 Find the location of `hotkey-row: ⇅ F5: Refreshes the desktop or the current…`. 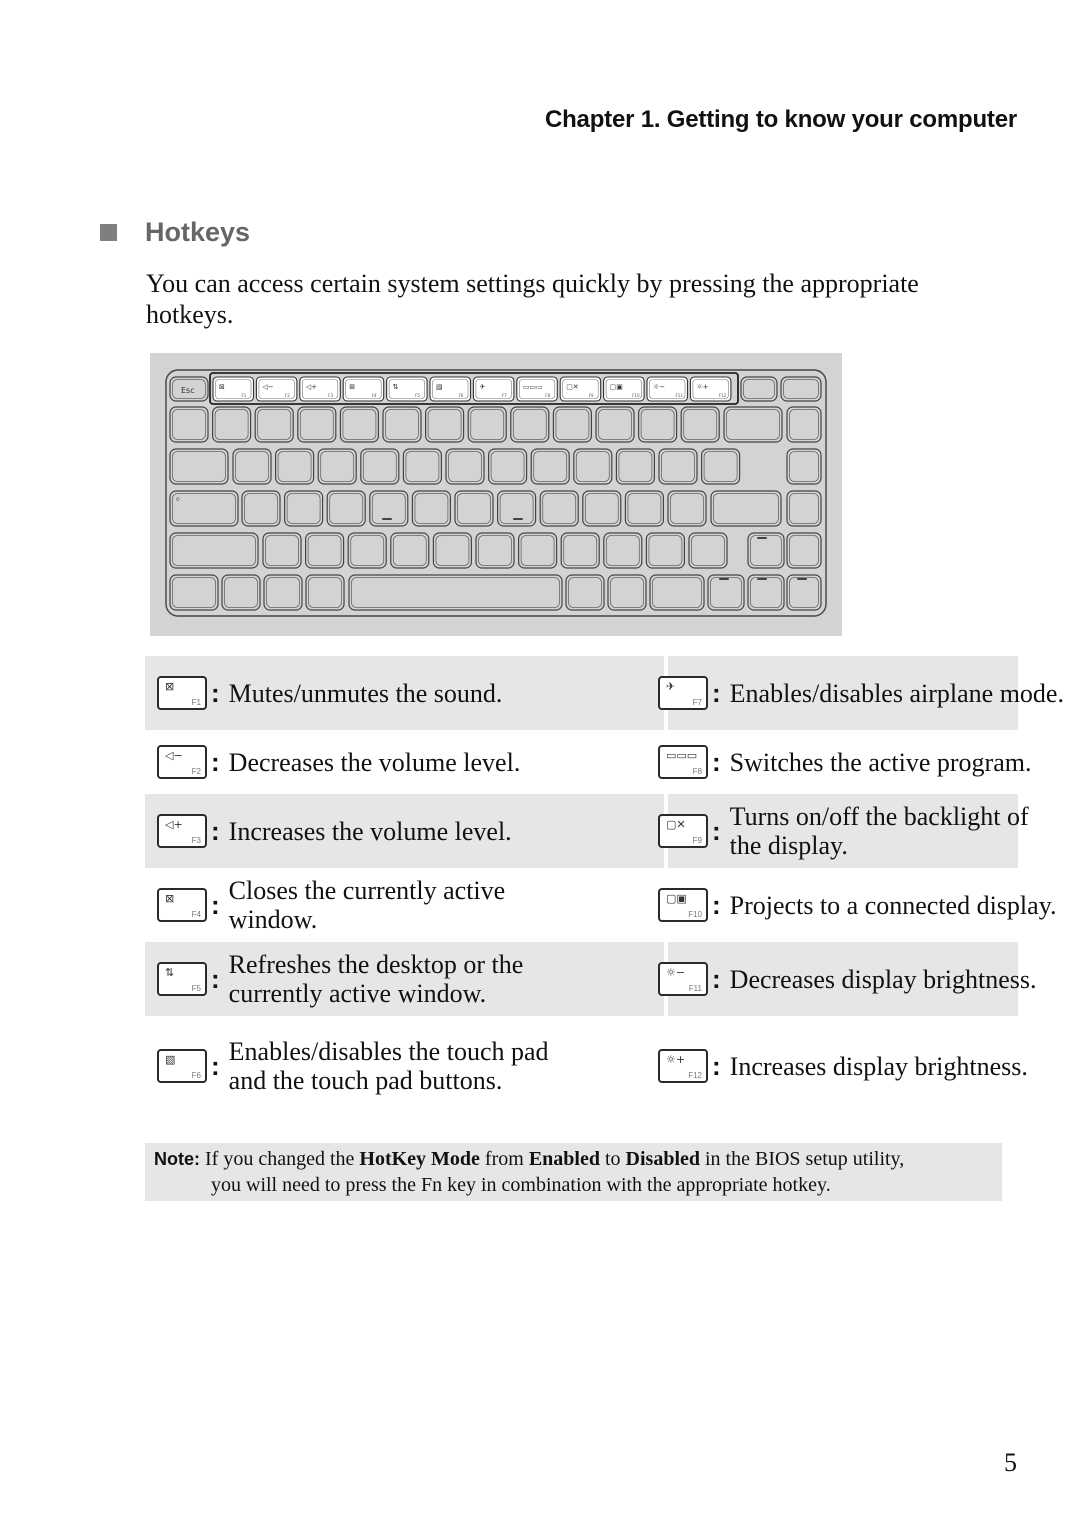

hotkey-row: ⇅ F5: Refreshes the desktop or the current… is located at coordinates (591, 979).